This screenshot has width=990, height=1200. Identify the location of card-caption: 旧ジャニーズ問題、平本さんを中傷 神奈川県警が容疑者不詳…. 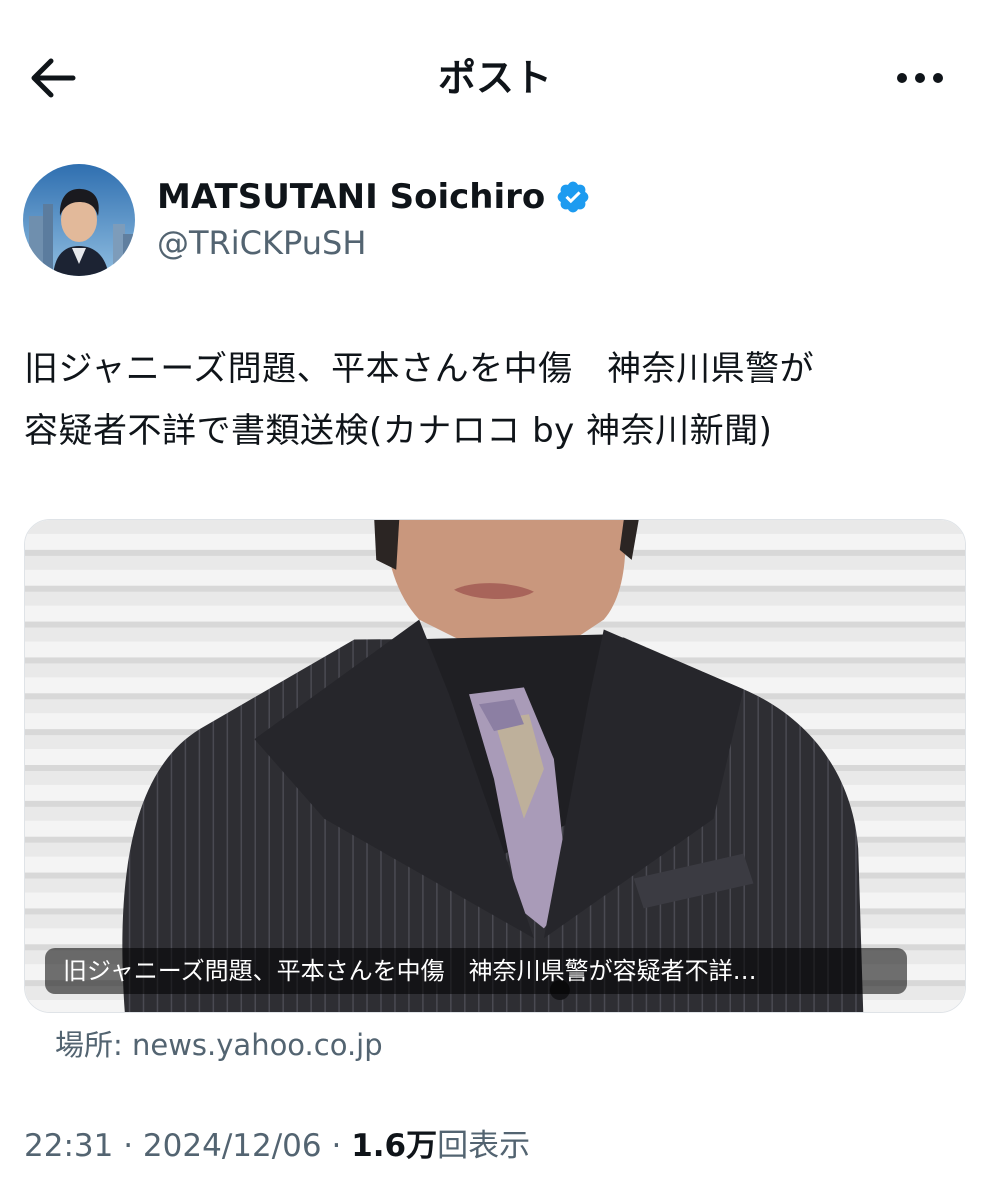
(476, 971).